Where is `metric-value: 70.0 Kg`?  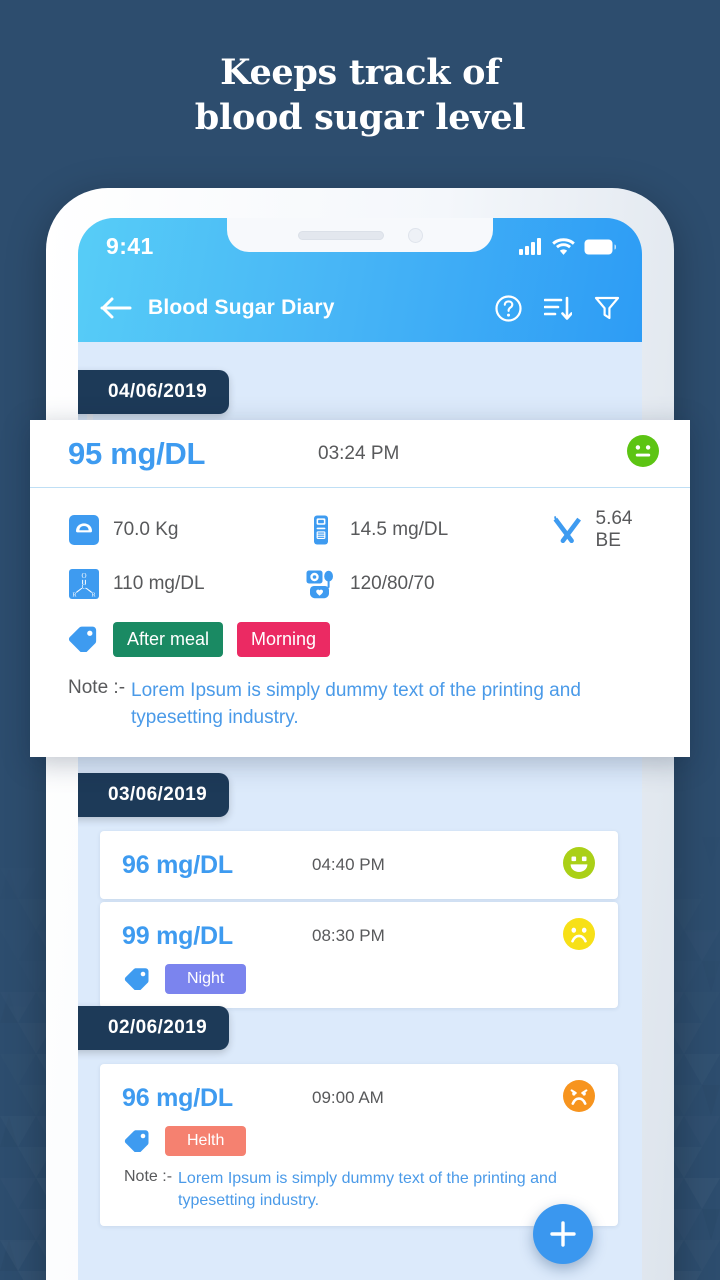
metric-value: 70.0 Kg is located at coordinates (146, 529).